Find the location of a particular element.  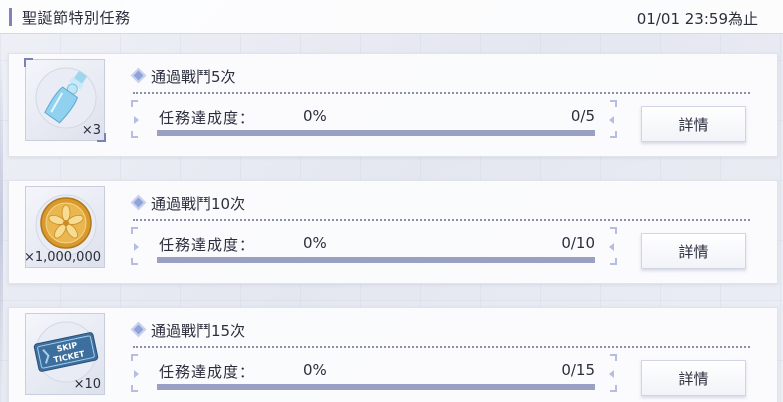

reward-slot: ×1,000,000 is located at coordinates (64, 227).